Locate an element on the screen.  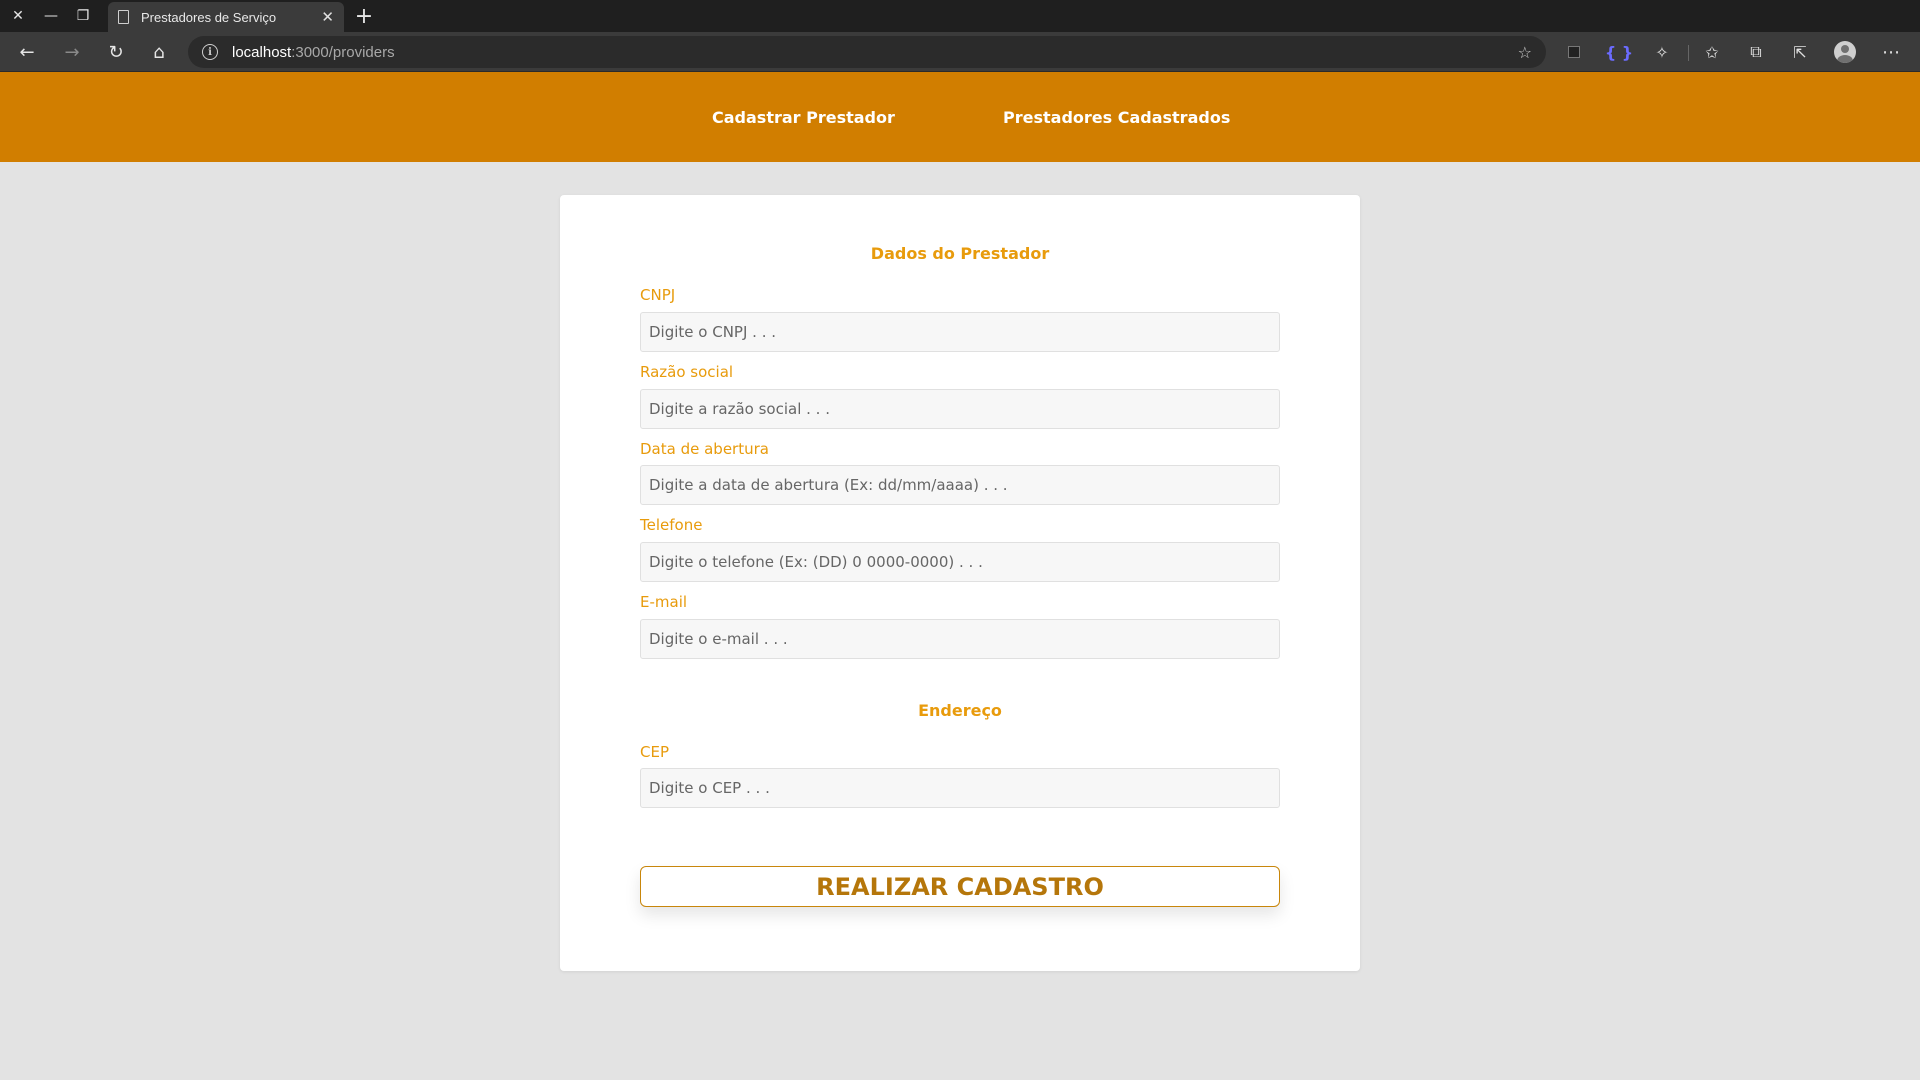
more-menu-icon: ⋯ is located at coordinates (1891, 52).